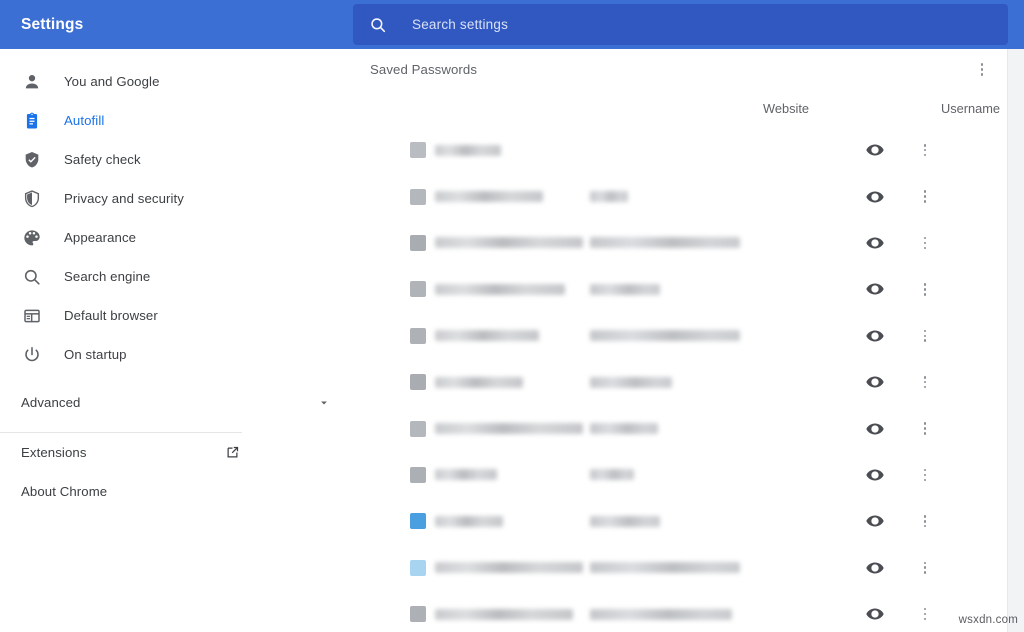  What do you see at coordinates (424, 69) in the screenshot?
I see `card-title: Saved Passwords` at bounding box center [424, 69].